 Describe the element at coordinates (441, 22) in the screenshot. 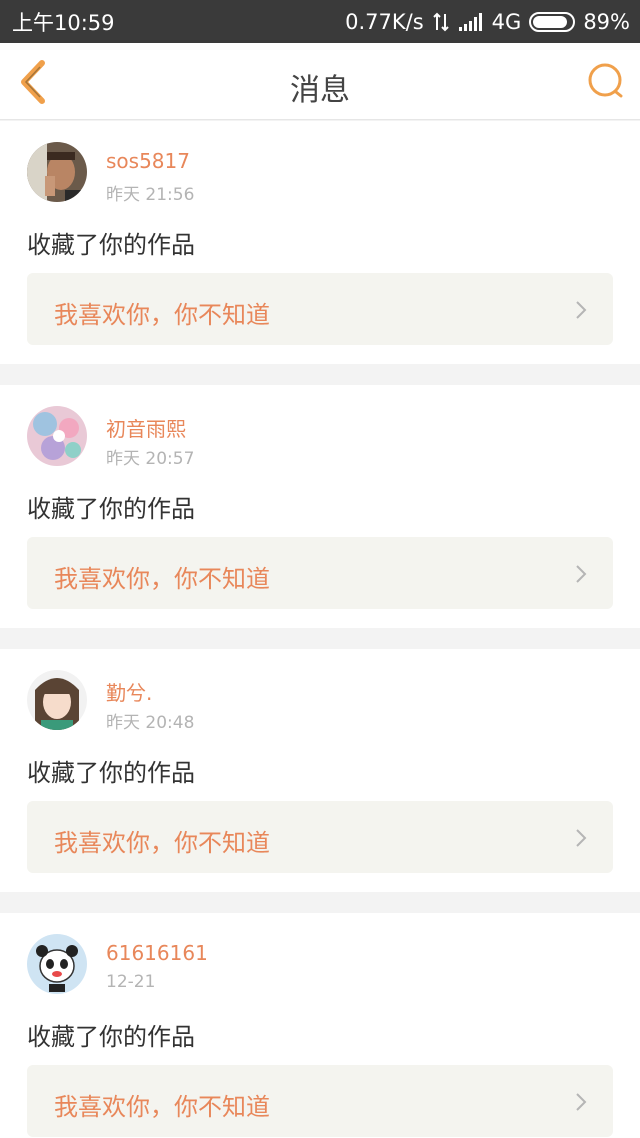

I see `data-transfer-icon` at that location.